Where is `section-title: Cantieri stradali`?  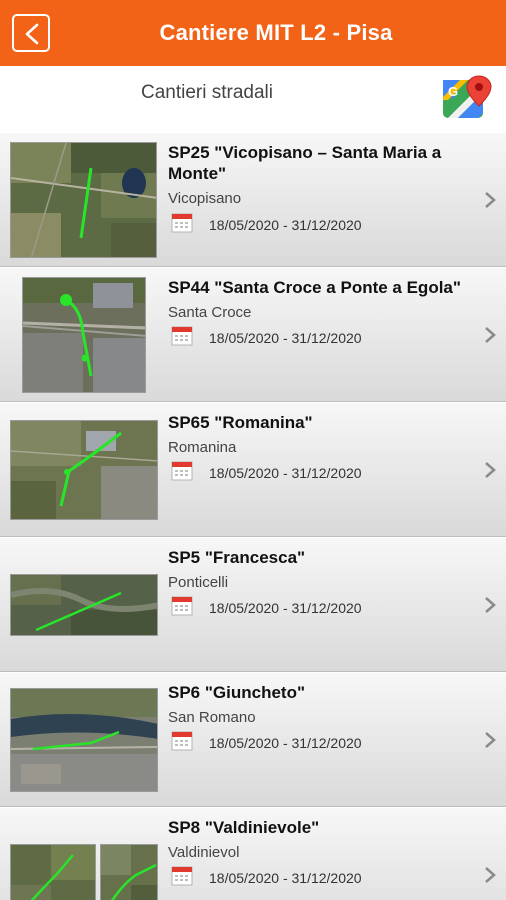 section-title: Cantieri stradali is located at coordinates (207, 92).